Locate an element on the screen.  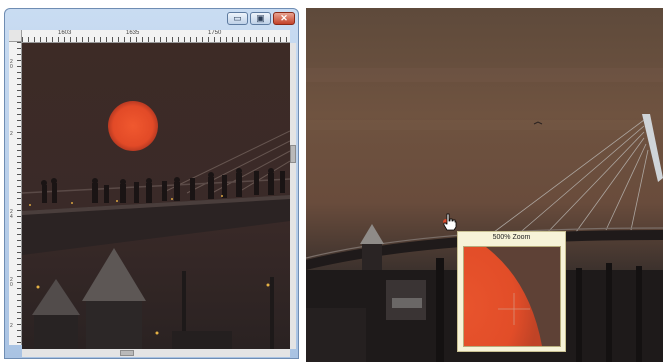
close-icon: ✕ is located at coordinates (284, 18).